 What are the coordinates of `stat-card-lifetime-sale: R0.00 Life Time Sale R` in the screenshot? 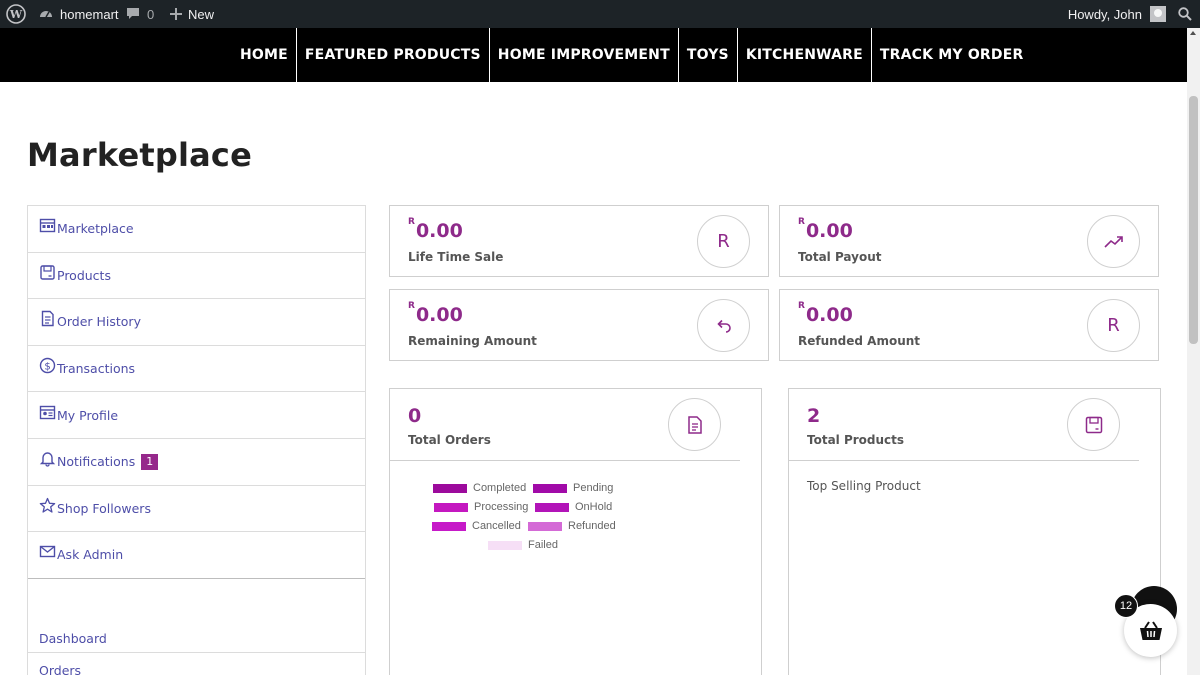 It's located at (579, 241).